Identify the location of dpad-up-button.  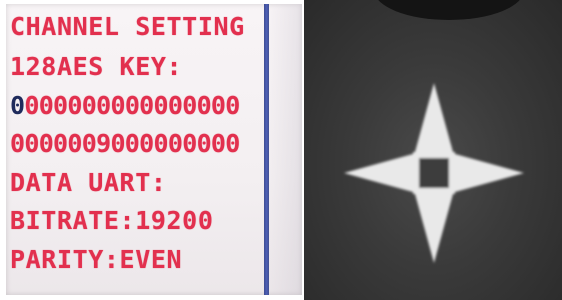
(434, 117).